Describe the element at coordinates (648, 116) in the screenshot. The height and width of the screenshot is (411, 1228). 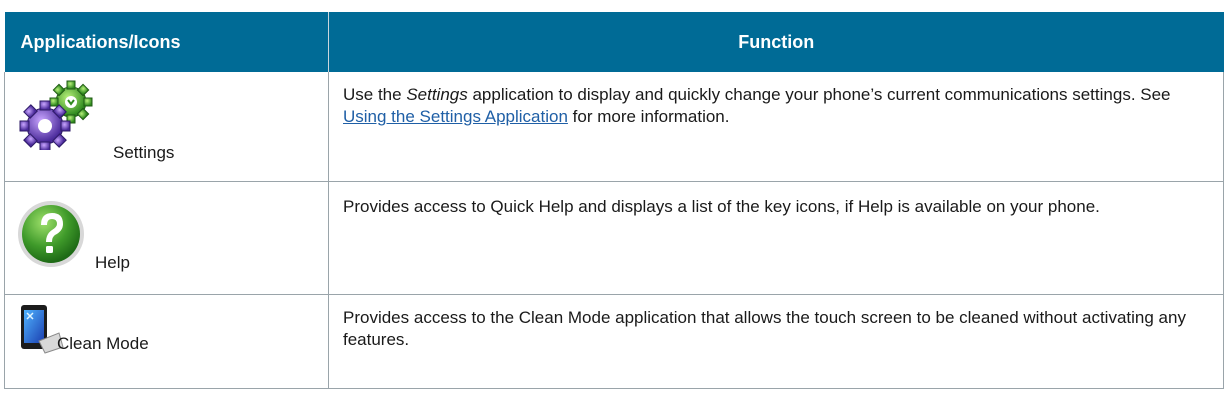
I see `settings-desc-suffix: for more information.` at that location.